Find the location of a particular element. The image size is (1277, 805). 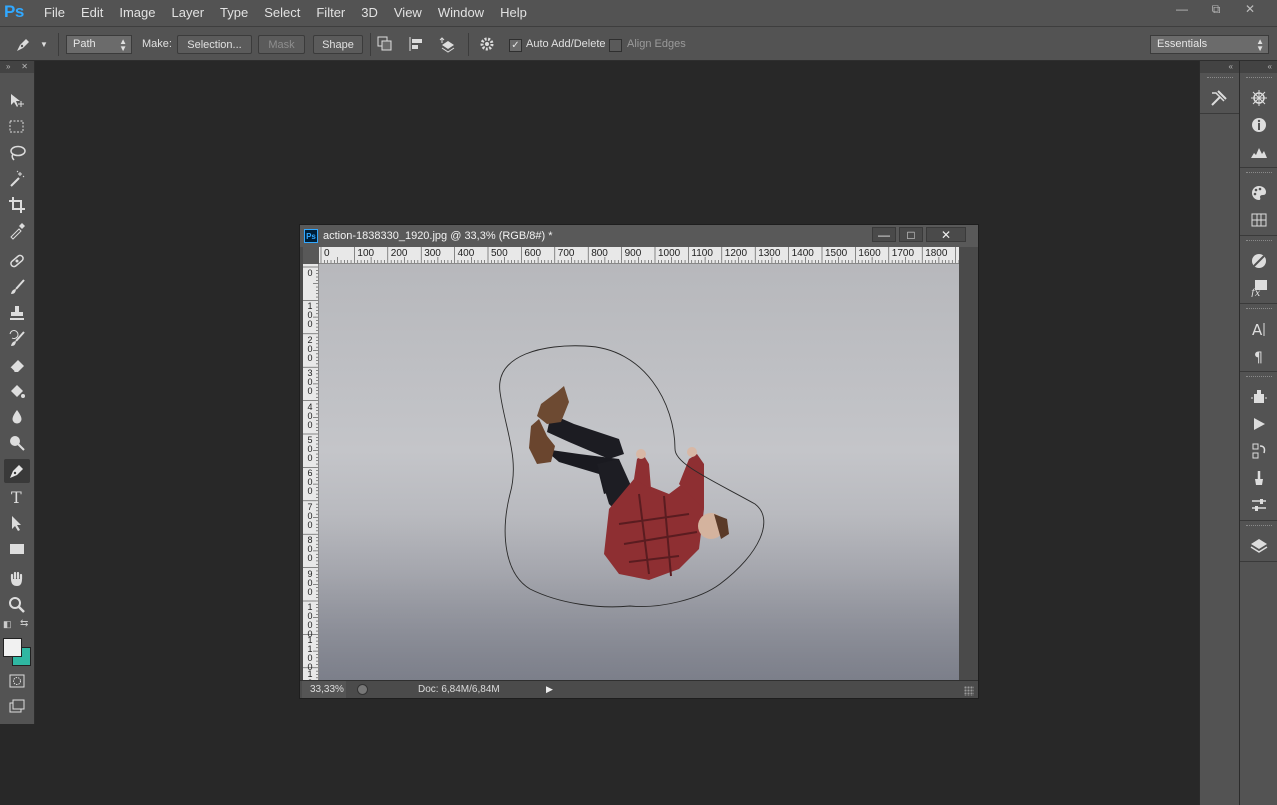

menu-file: File is located at coordinates (54, 13).